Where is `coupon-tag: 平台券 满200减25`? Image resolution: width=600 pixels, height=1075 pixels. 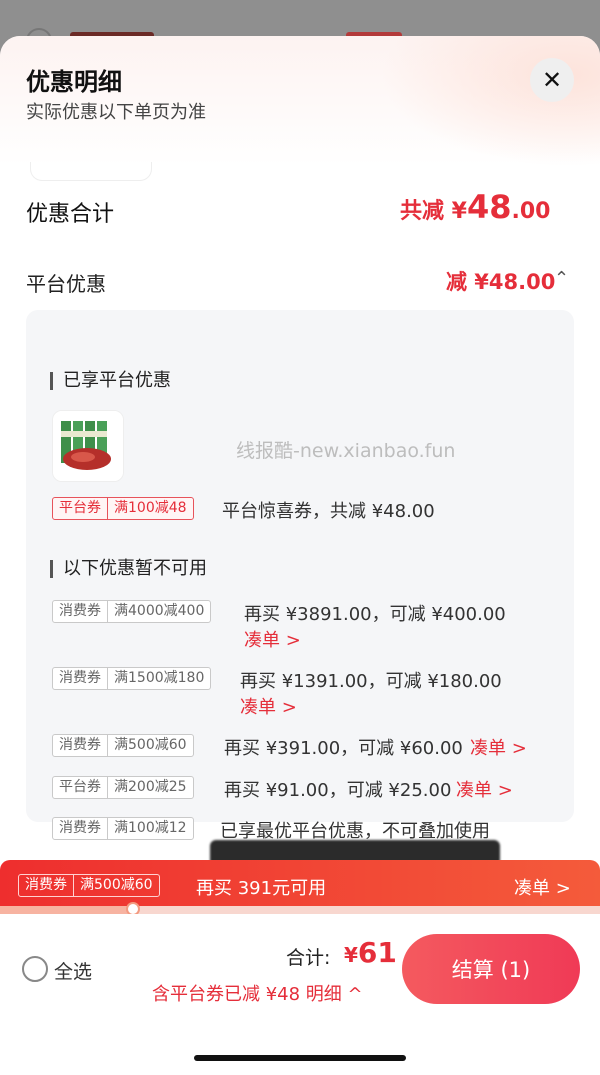 coupon-tag: 平台券 满200减25 is located at coordinates (123, 787).